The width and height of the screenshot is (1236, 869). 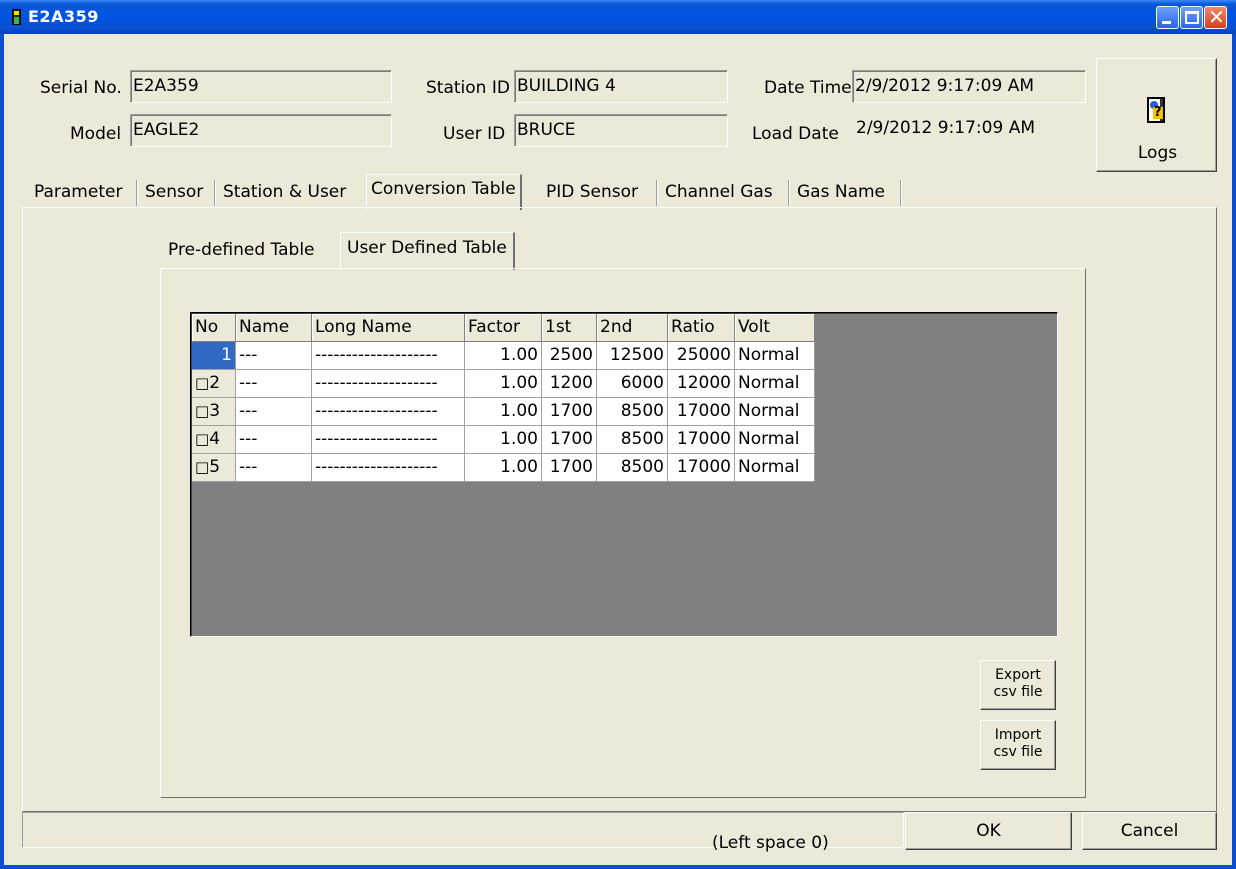 What do you see at coordinates (701, 384) in the screenshot?
I see `row-2-ratio: 12000` at bounding box center [701, 384].